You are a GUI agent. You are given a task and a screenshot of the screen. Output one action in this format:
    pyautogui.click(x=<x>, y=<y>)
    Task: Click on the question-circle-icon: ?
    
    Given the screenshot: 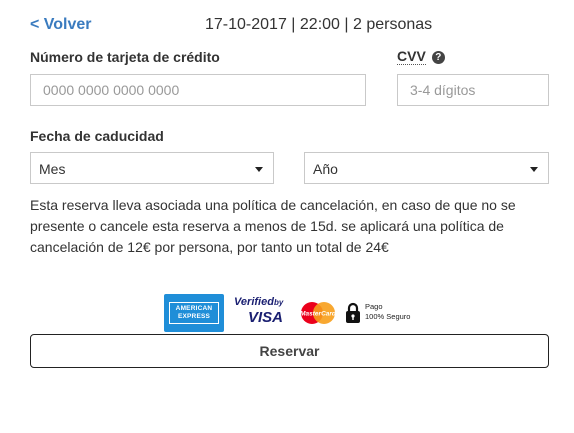 What is the action you would take?
    pyautogui.click(x=438, y=57)
    